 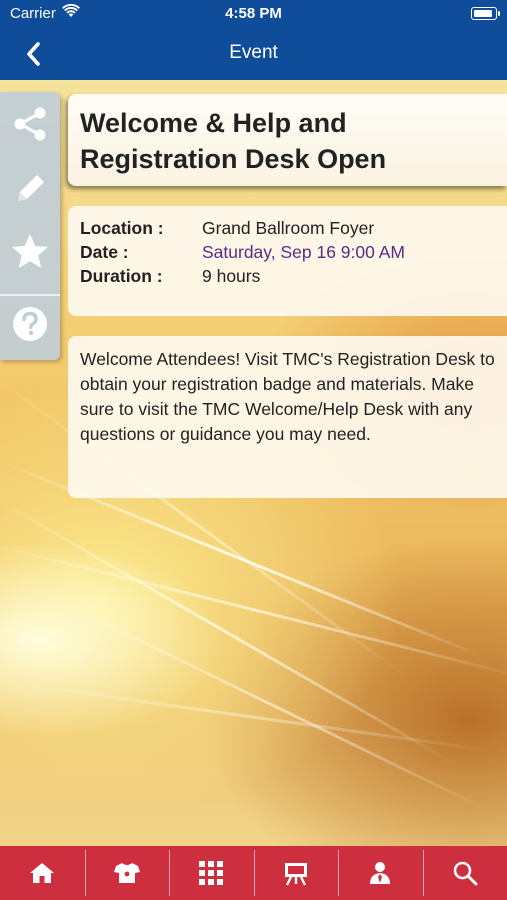 I want to click on share-icon, so click(x=30, y=124).